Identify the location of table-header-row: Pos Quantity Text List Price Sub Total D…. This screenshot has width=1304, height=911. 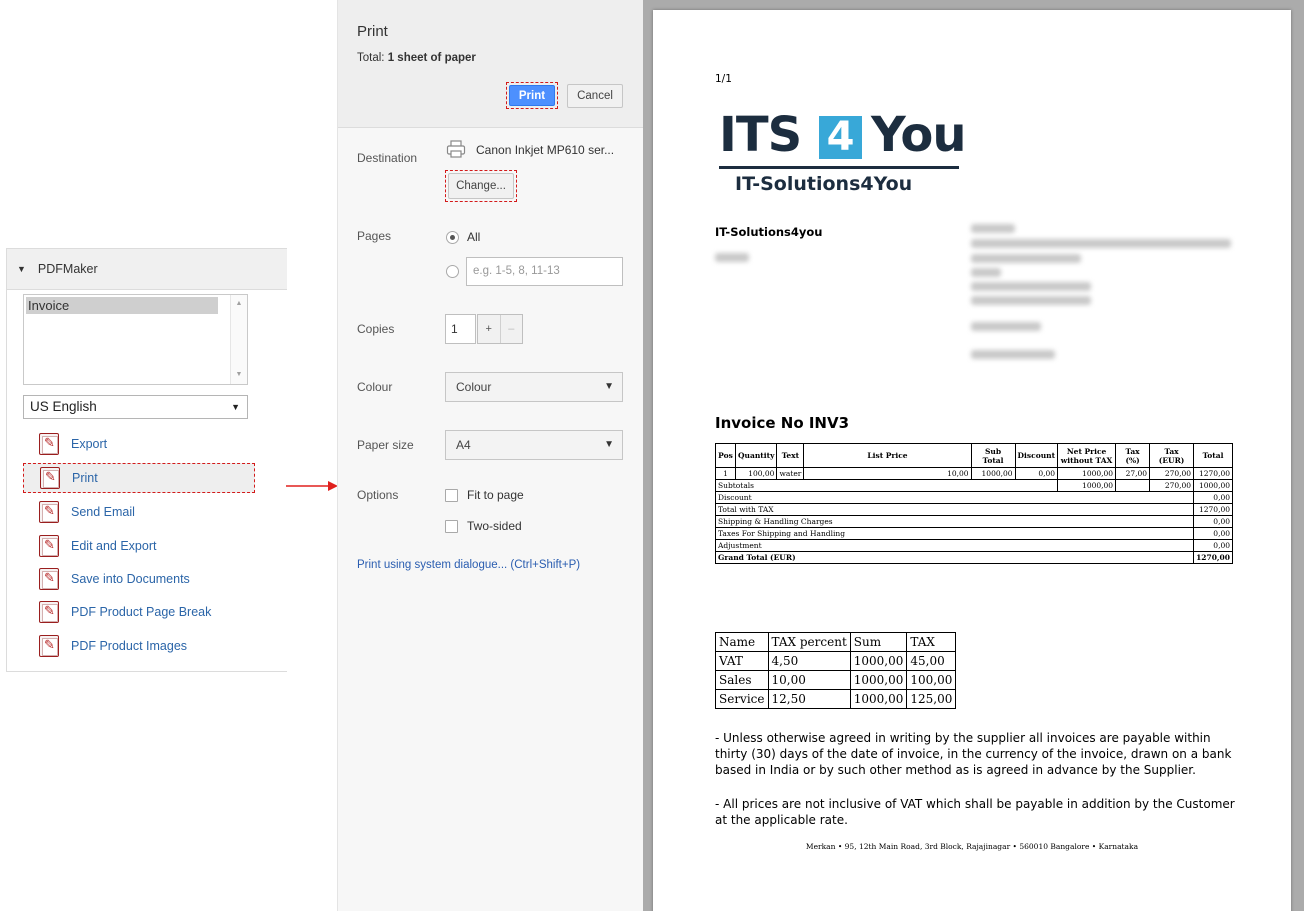
(974, 455).